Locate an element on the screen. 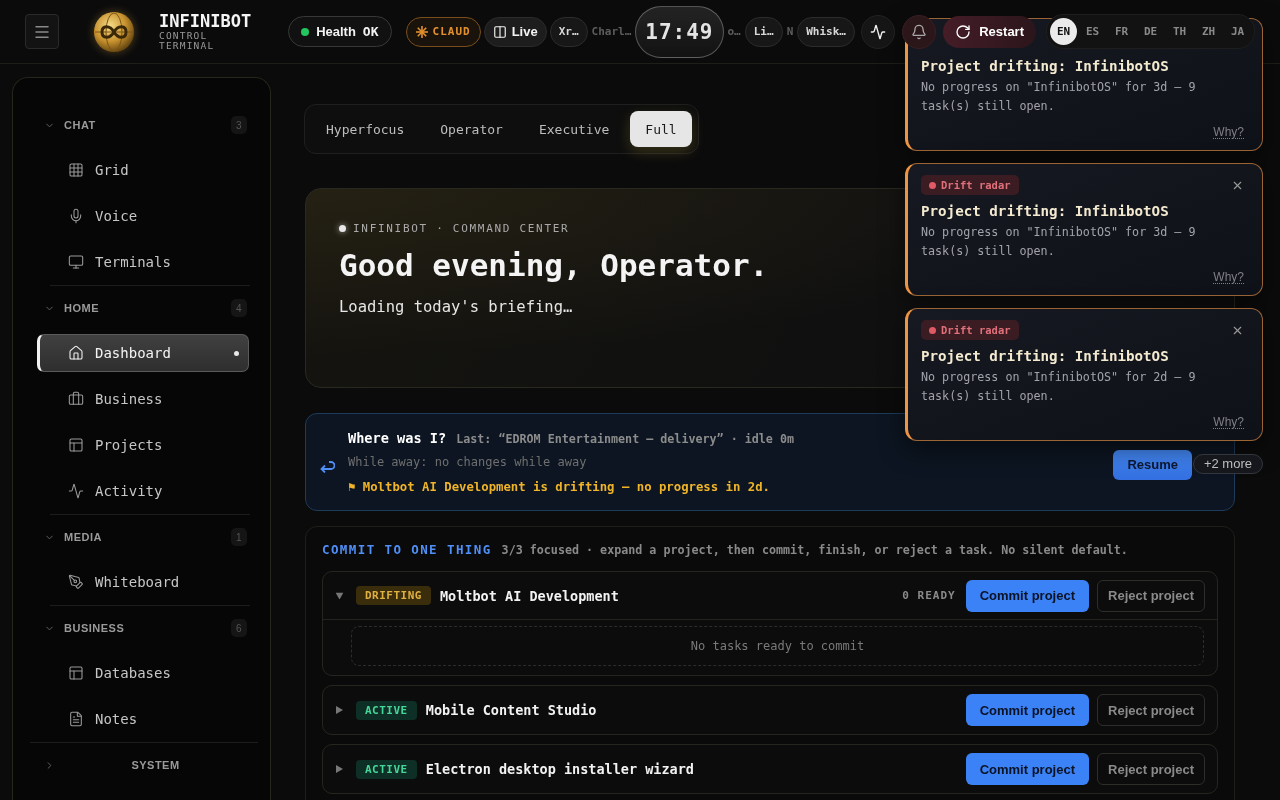  activity-button is located at coordinates (878, 31).